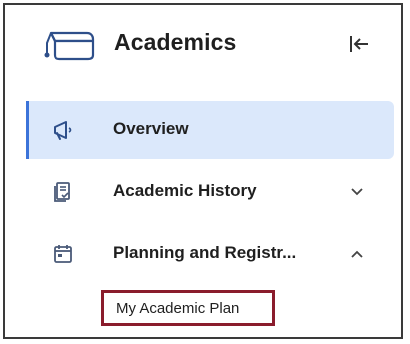 The height and width of the screenshot is (344, 410). What do you see at coordinates (69, 46) in the screenshot?
I see `graduation-cap-icon` at bounding box center [69, 46].